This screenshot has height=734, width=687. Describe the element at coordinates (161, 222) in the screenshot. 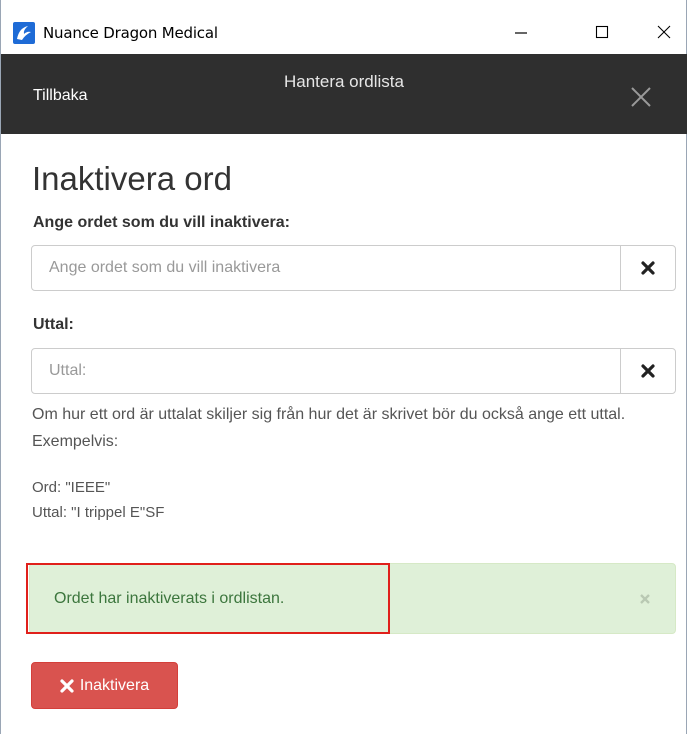

I see `word-label: Ange ordet som du vill inaktivera:` at that location.